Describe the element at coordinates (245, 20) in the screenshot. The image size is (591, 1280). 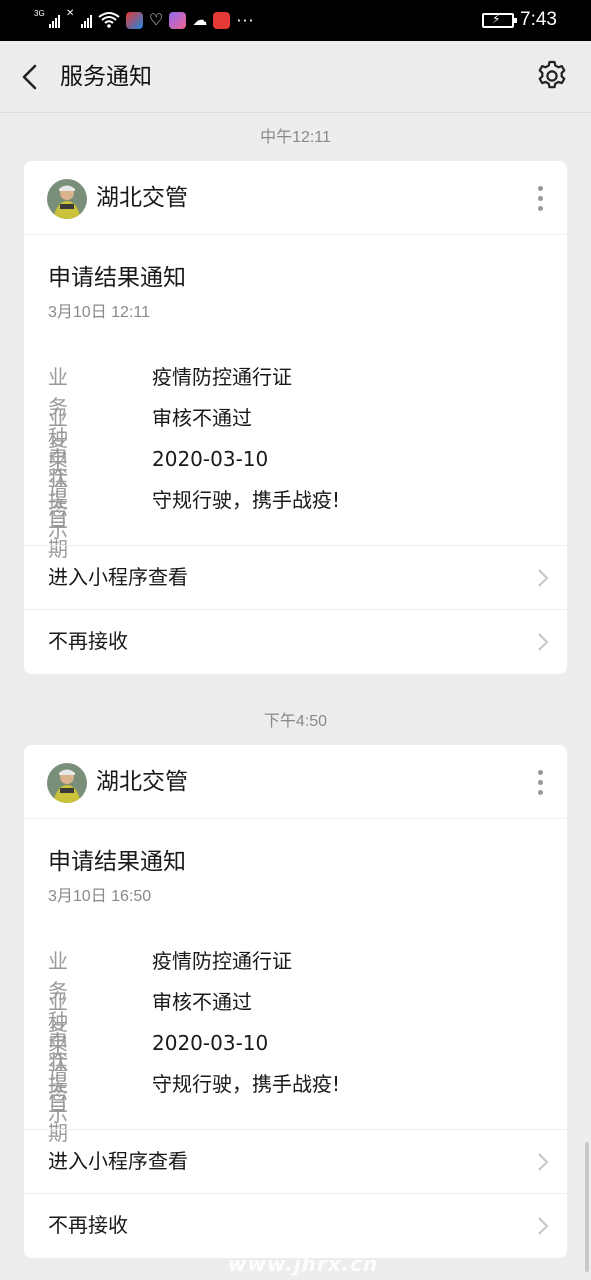
I see `more-notifications-icon: ···` at that location.